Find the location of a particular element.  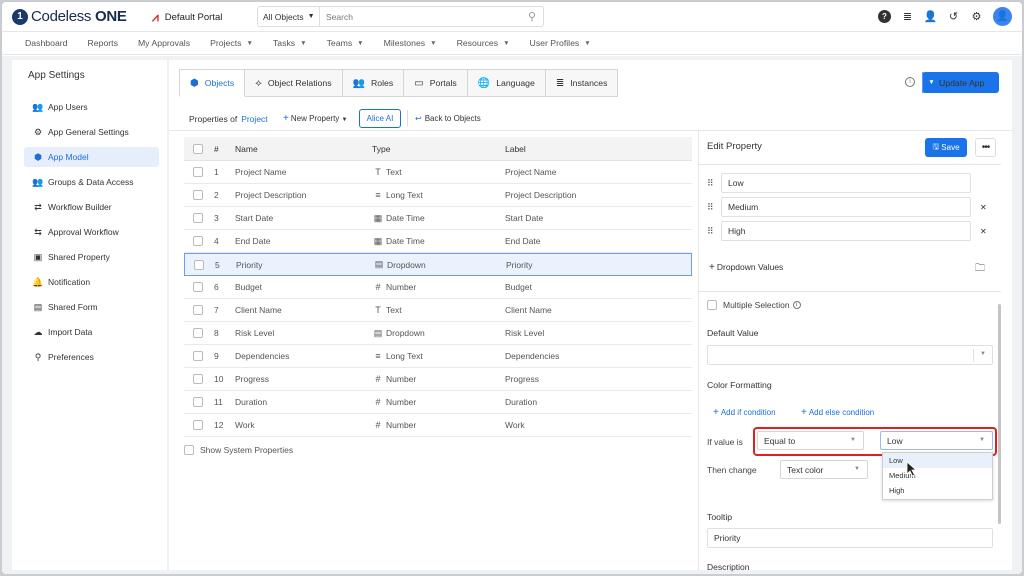

nav-item: Resources ▼ is located at coordinates (483, 43).